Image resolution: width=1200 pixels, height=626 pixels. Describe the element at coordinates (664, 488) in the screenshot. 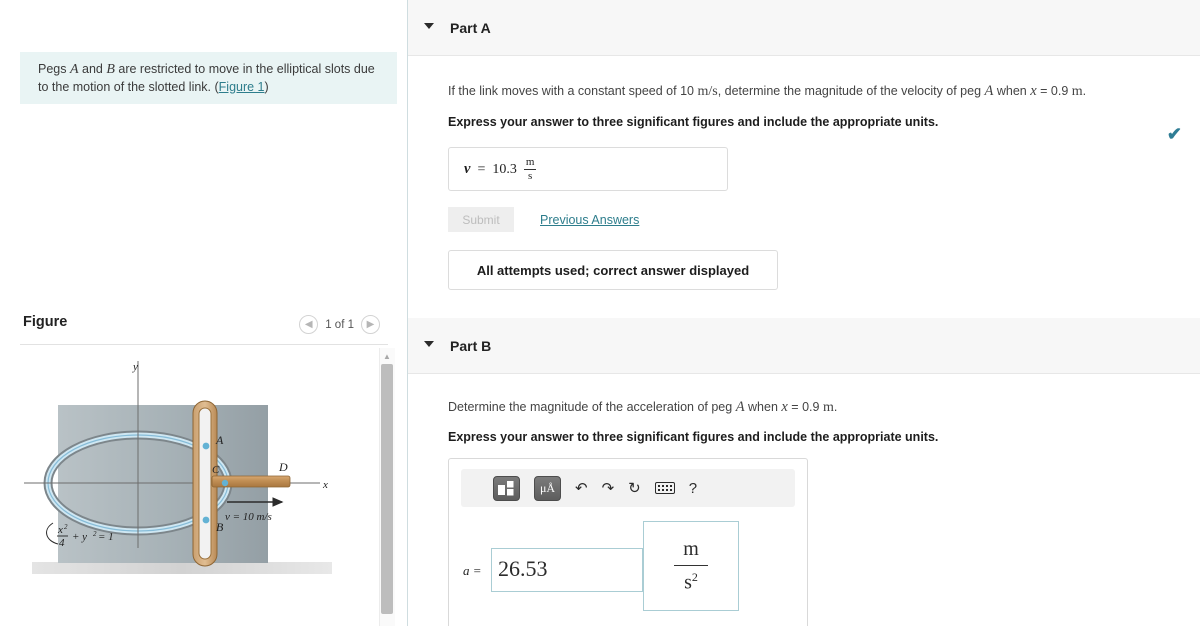

I see `keyboard-icon` at that location.